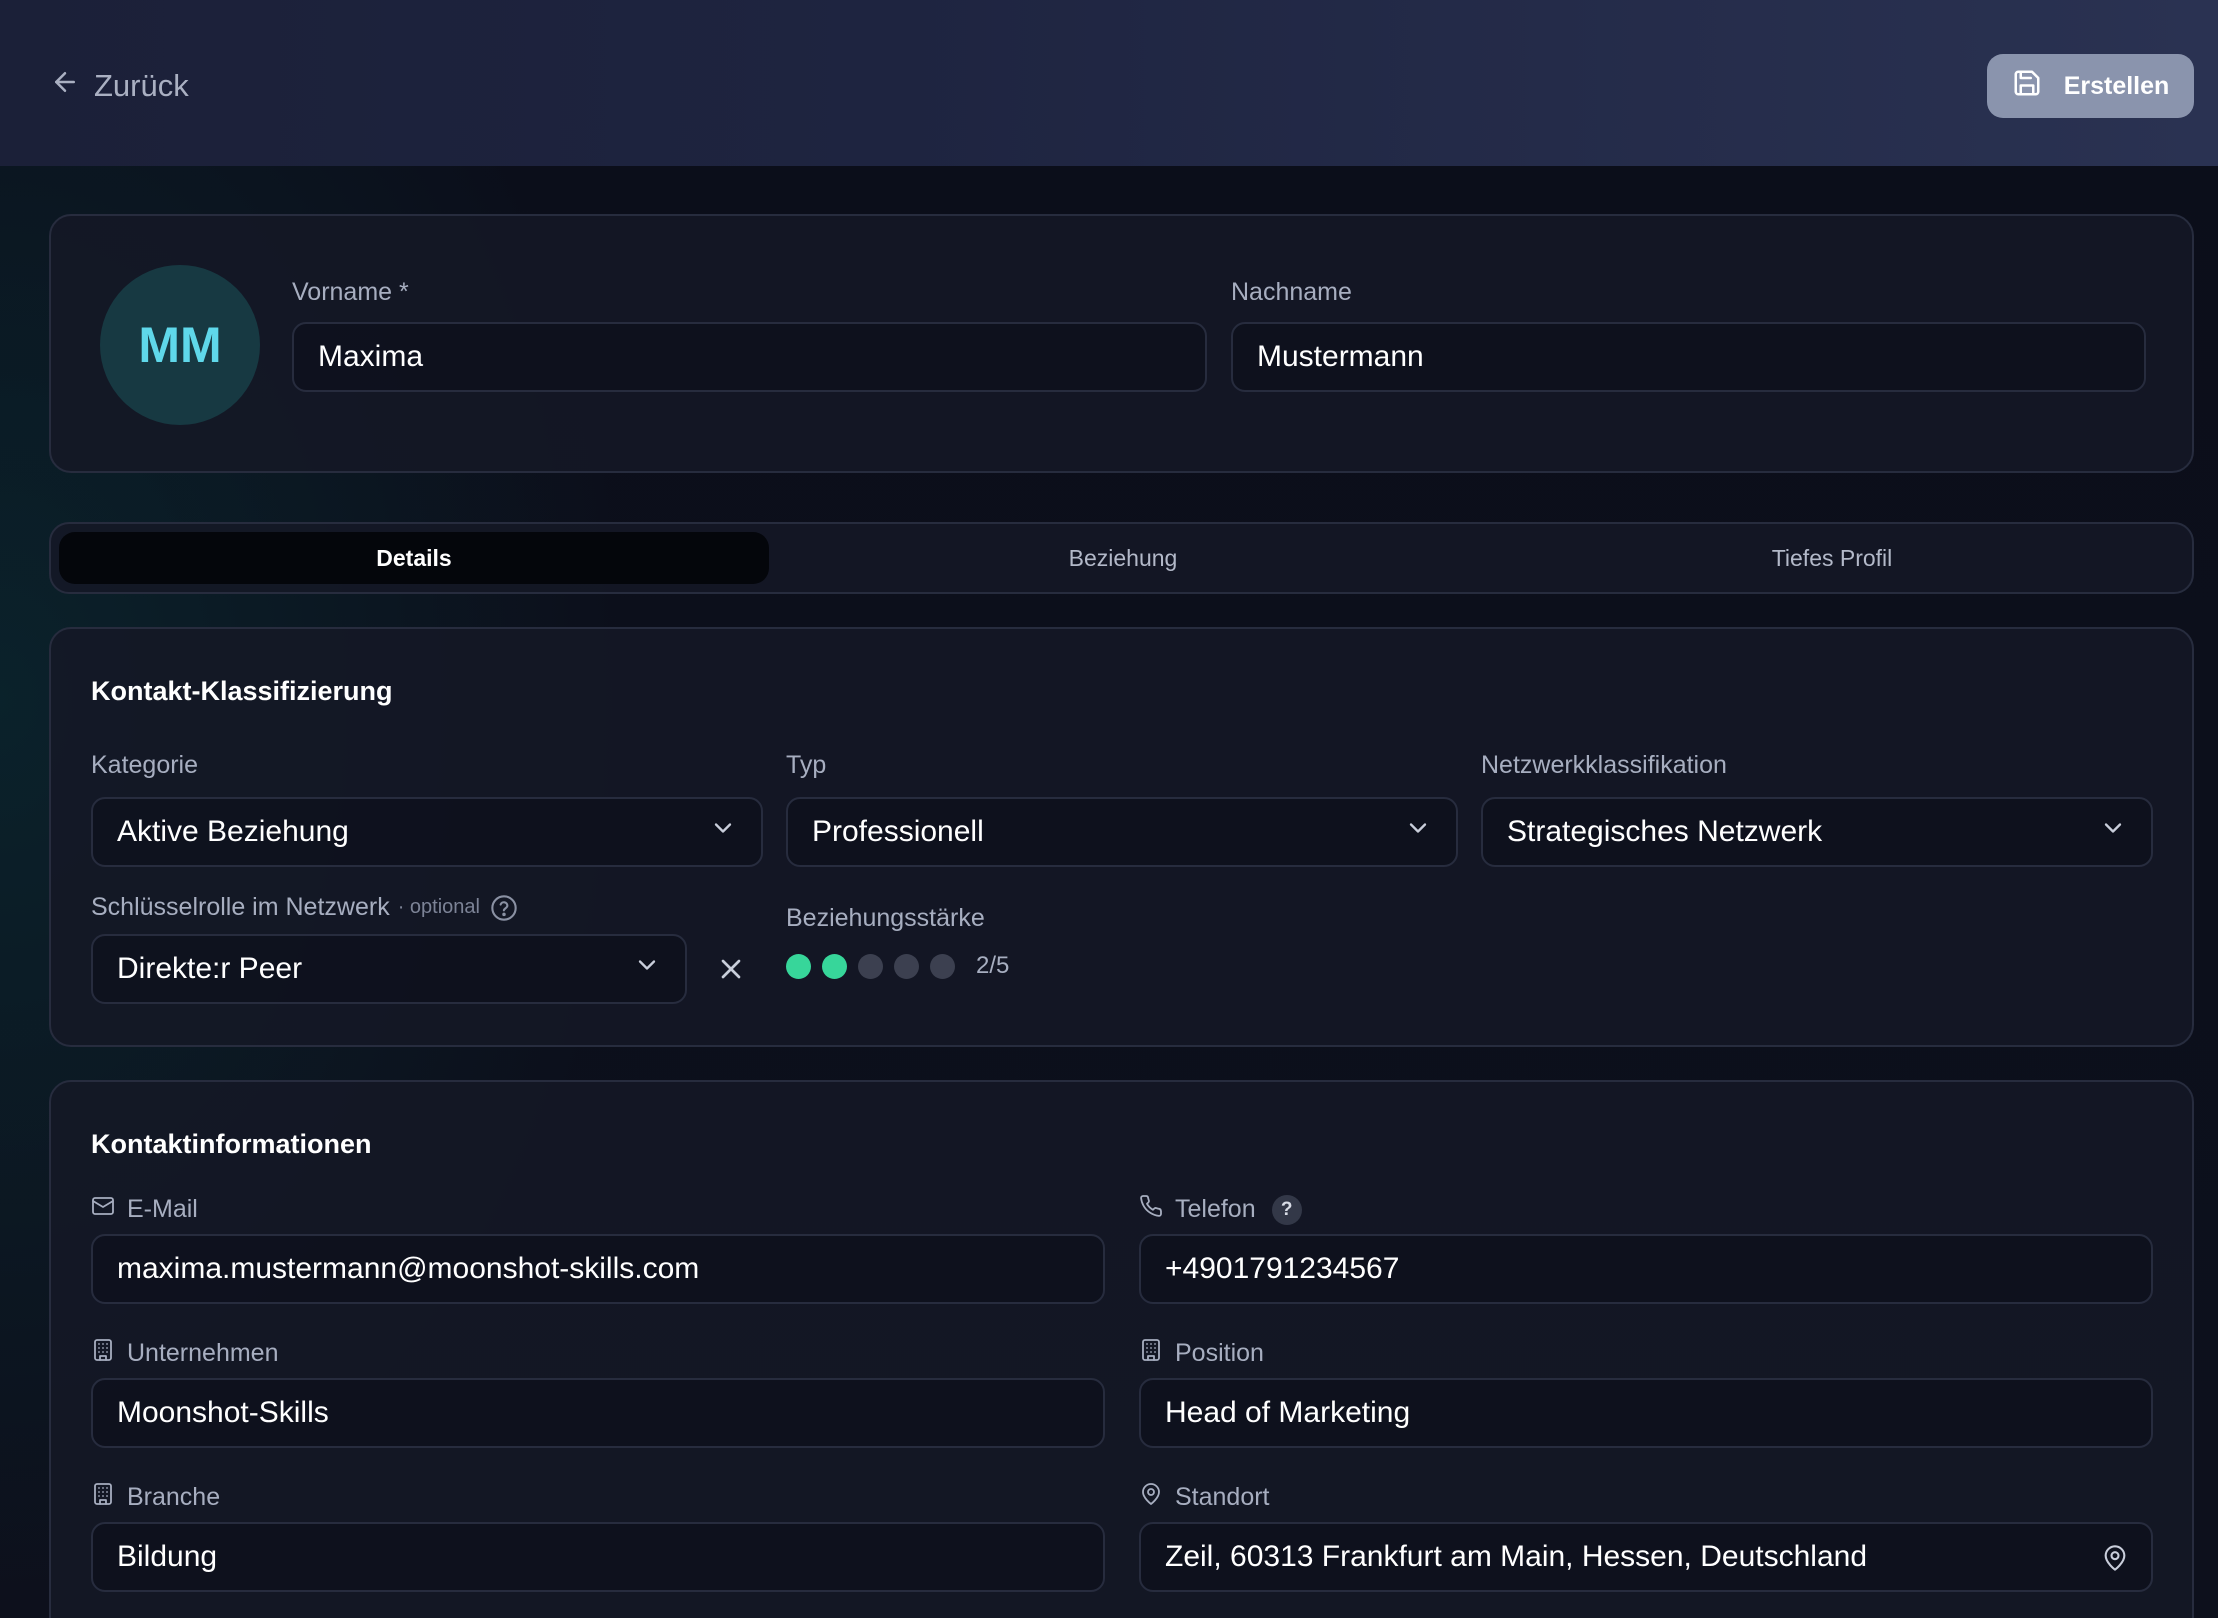  Describe the element at coordinates (408, 1268) in the screenshot. I see `email-value: maxima.mustermann@moonshot-skills.com` at that location.